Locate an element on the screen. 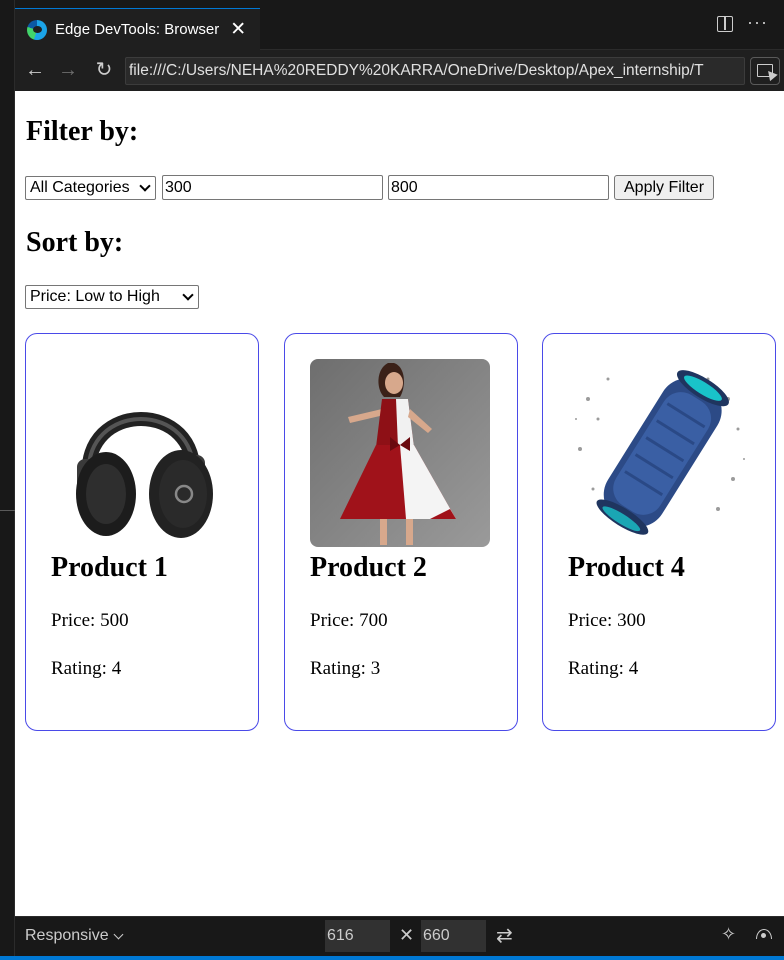  eye-icon is located at coordinates (764, 934).